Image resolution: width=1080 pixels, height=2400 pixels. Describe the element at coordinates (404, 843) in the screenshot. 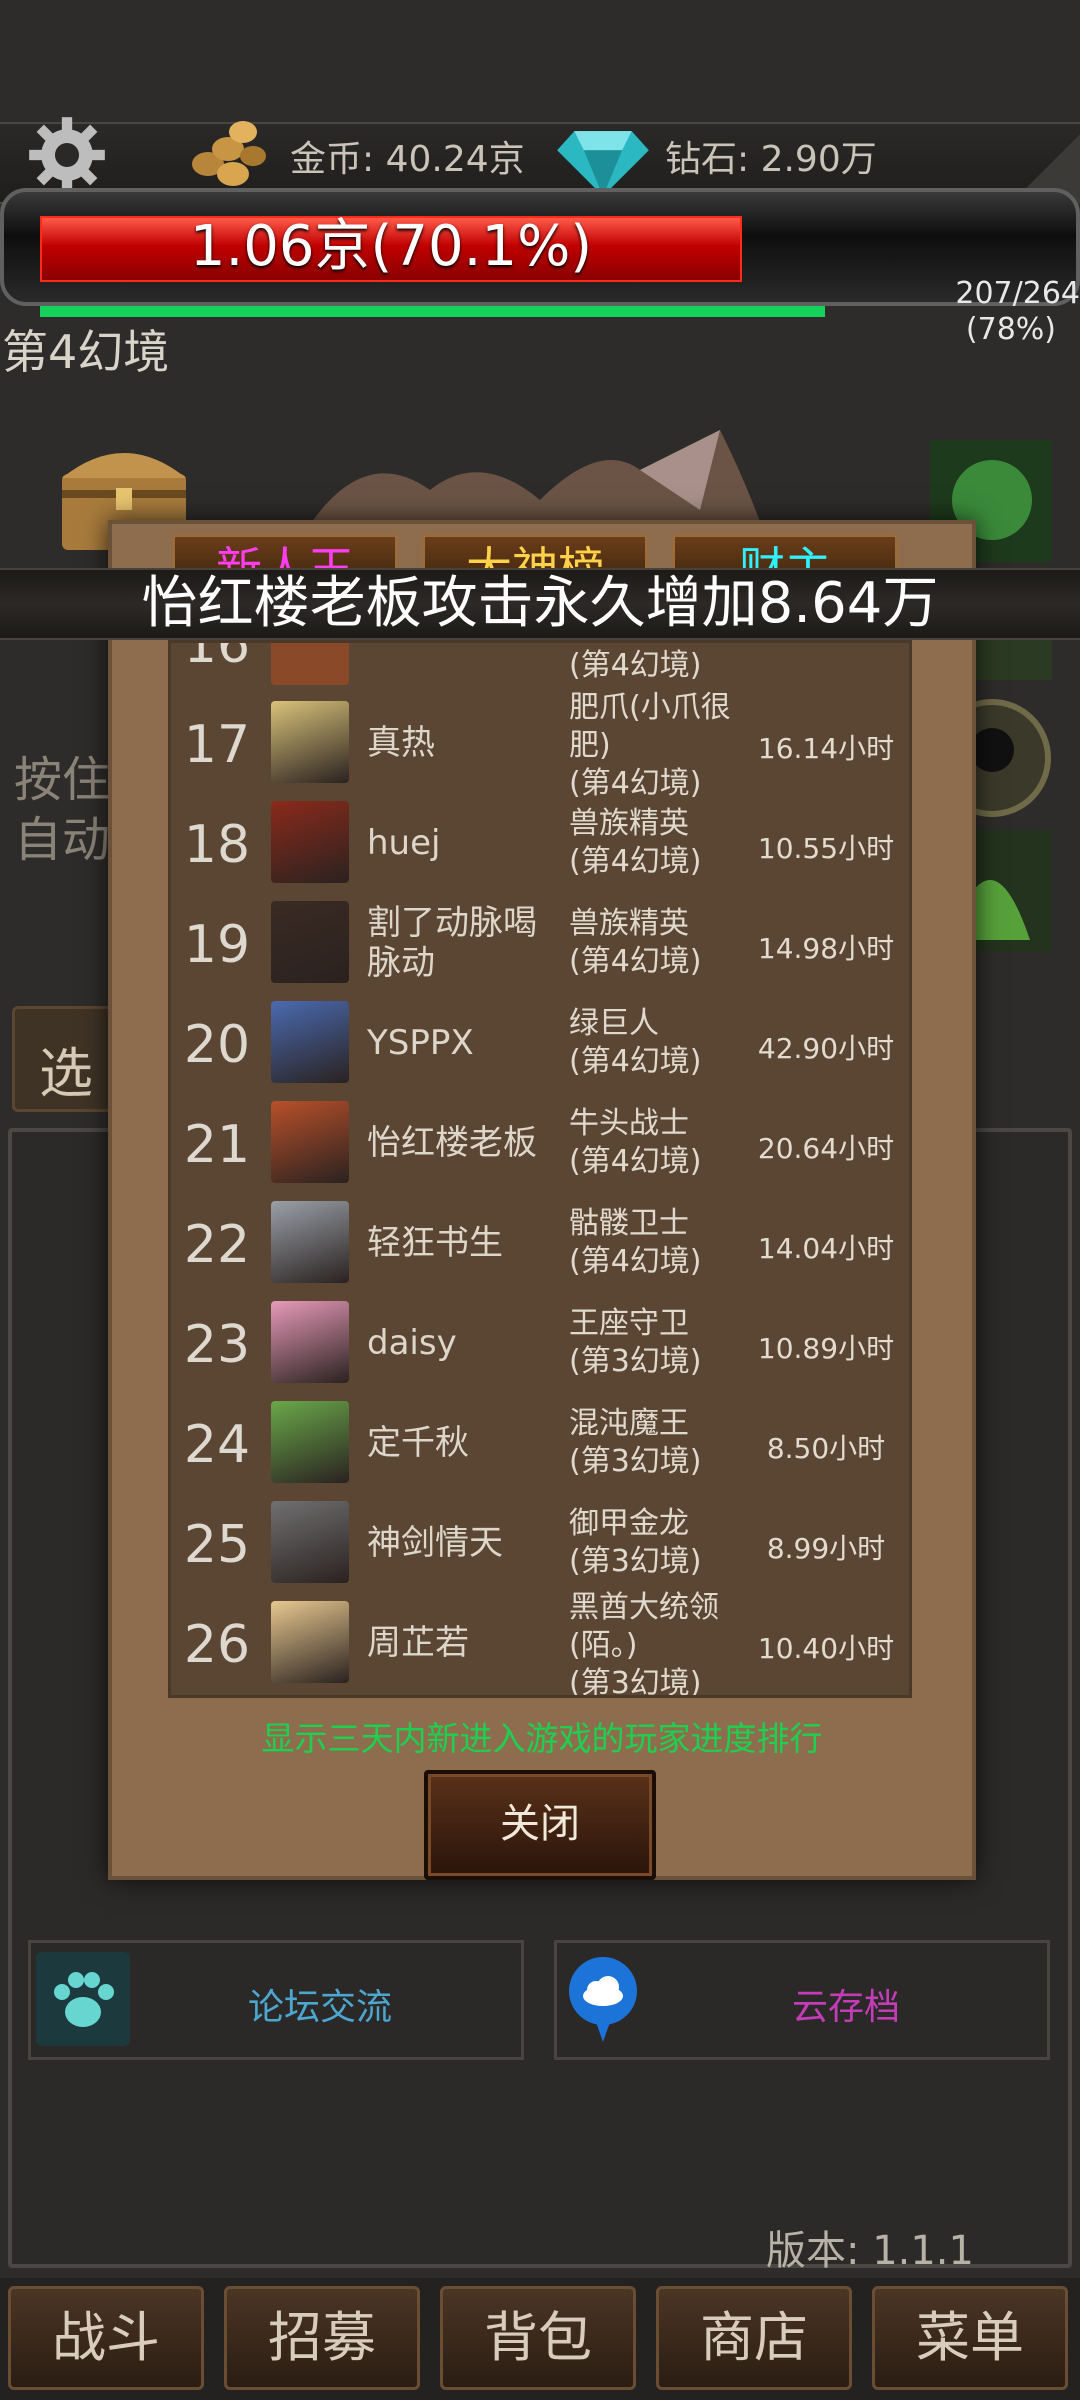

I see `player-name: huej` at that location.